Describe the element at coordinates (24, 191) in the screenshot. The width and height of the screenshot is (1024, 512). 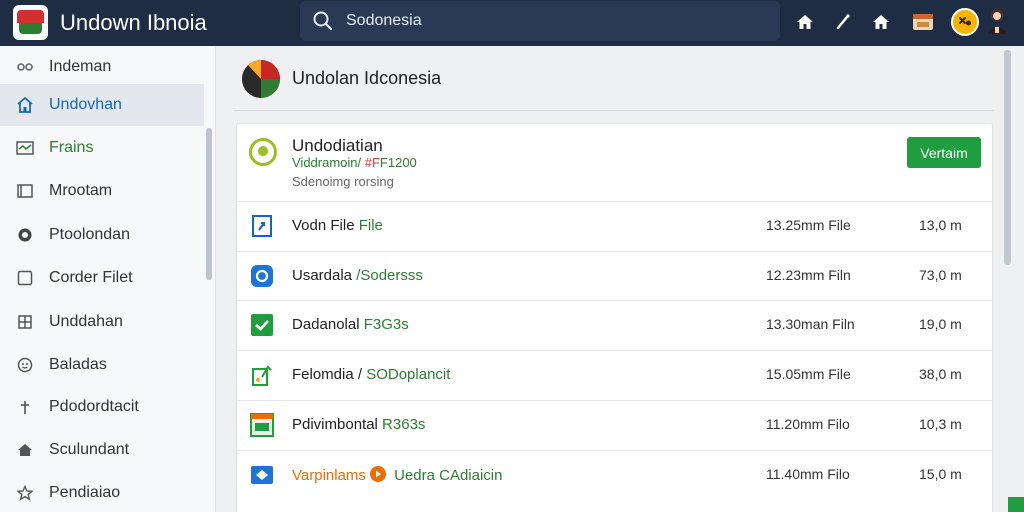
I see `image-icon` at that location.